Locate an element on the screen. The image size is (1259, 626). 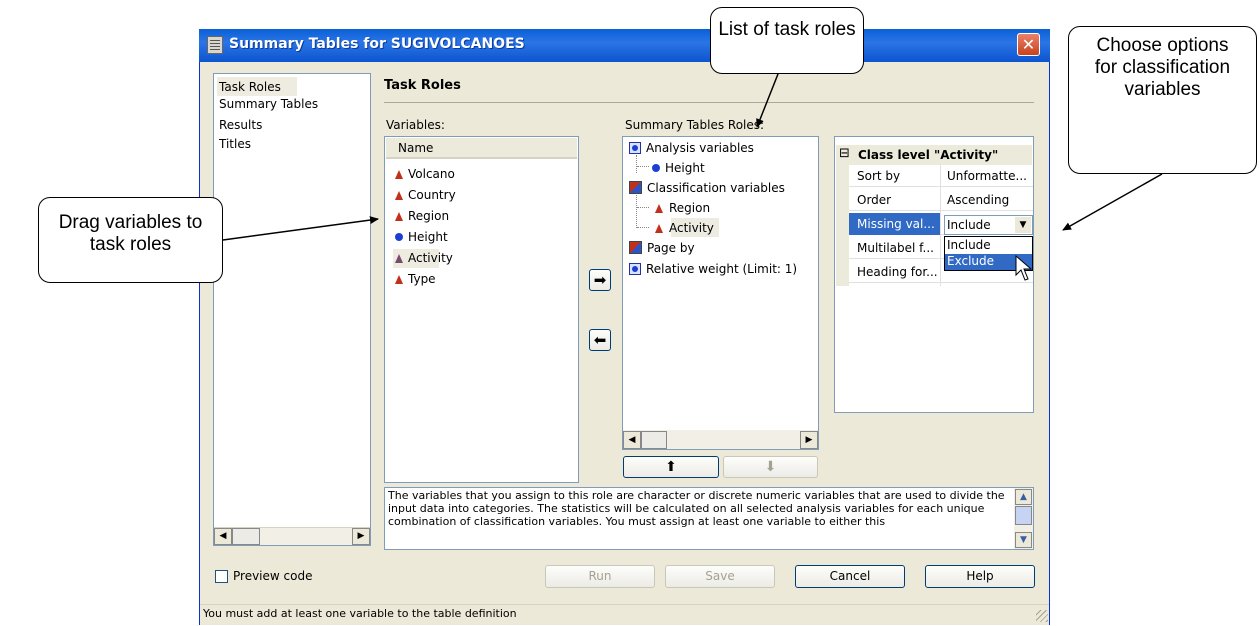
arrow-to-variables is located at coordinates (300, 228).